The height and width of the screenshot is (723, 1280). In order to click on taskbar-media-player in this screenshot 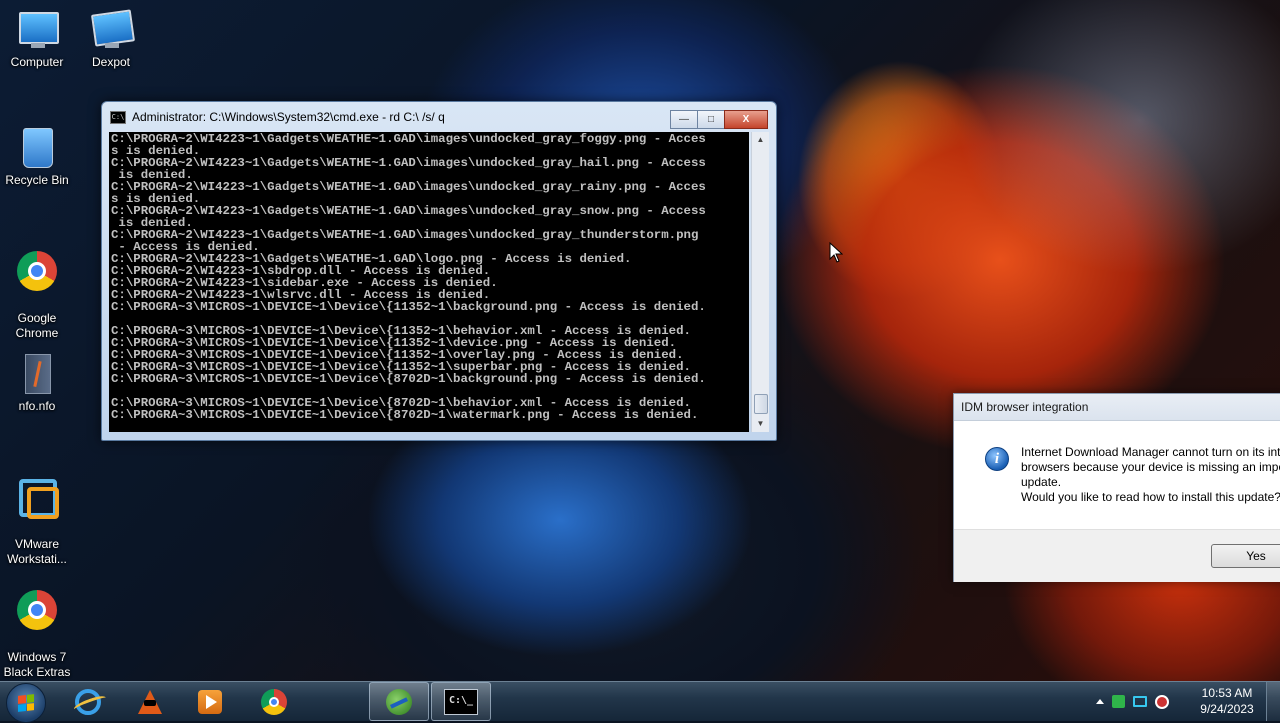, I will do `click(210, 701)`.